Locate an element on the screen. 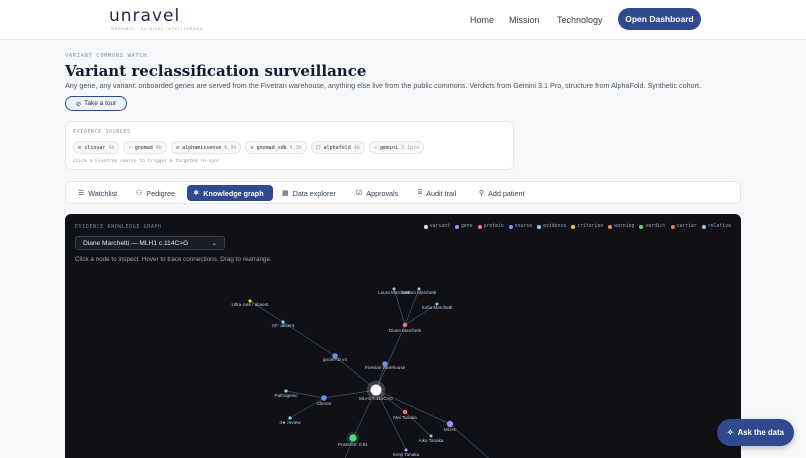  graph-node: MLH1 c.114C>G is located at coordinates (376, 390).